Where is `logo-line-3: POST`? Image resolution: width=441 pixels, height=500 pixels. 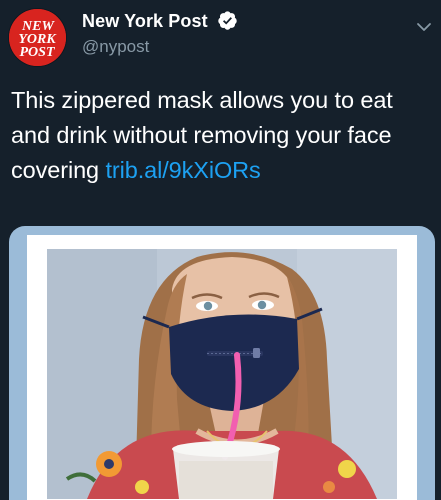 logo-line-3: POST is located at coordinates (38, 52).